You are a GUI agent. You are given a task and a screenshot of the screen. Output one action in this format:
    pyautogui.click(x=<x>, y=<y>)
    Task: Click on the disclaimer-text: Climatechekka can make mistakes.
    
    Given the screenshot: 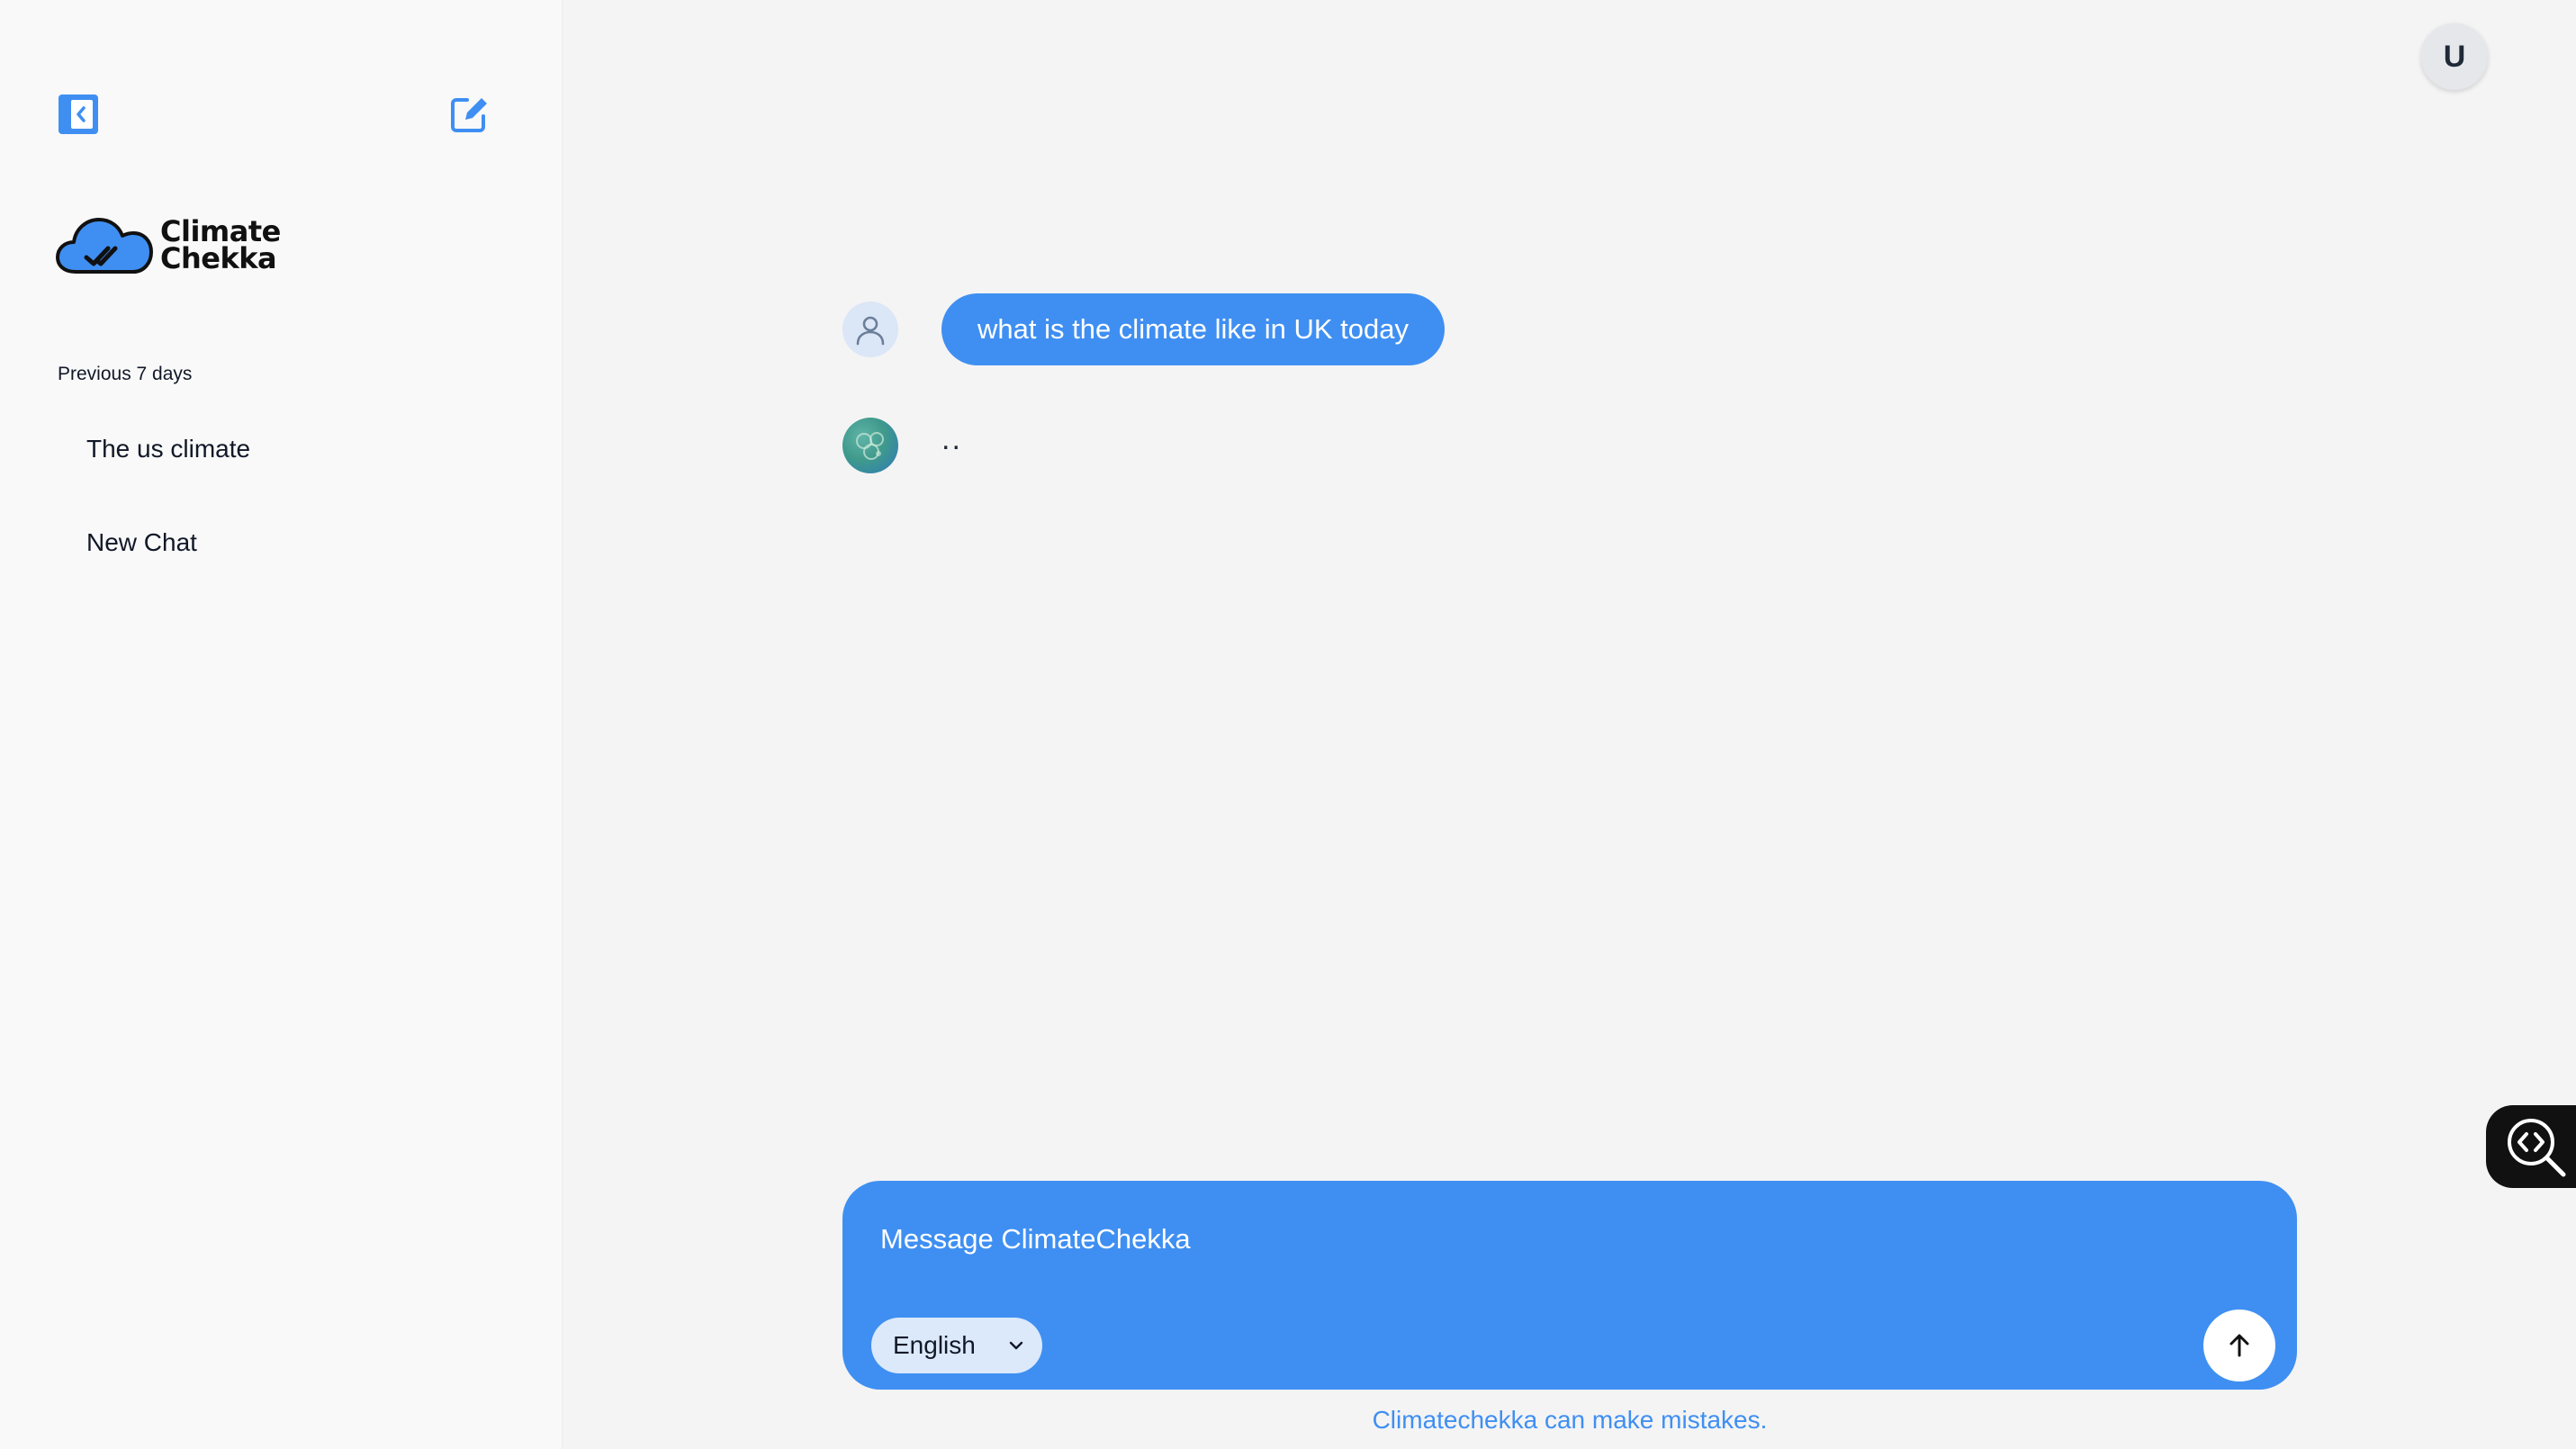 What is the action you would take?
    pyautogui.click(x=1570, y=1420)
    